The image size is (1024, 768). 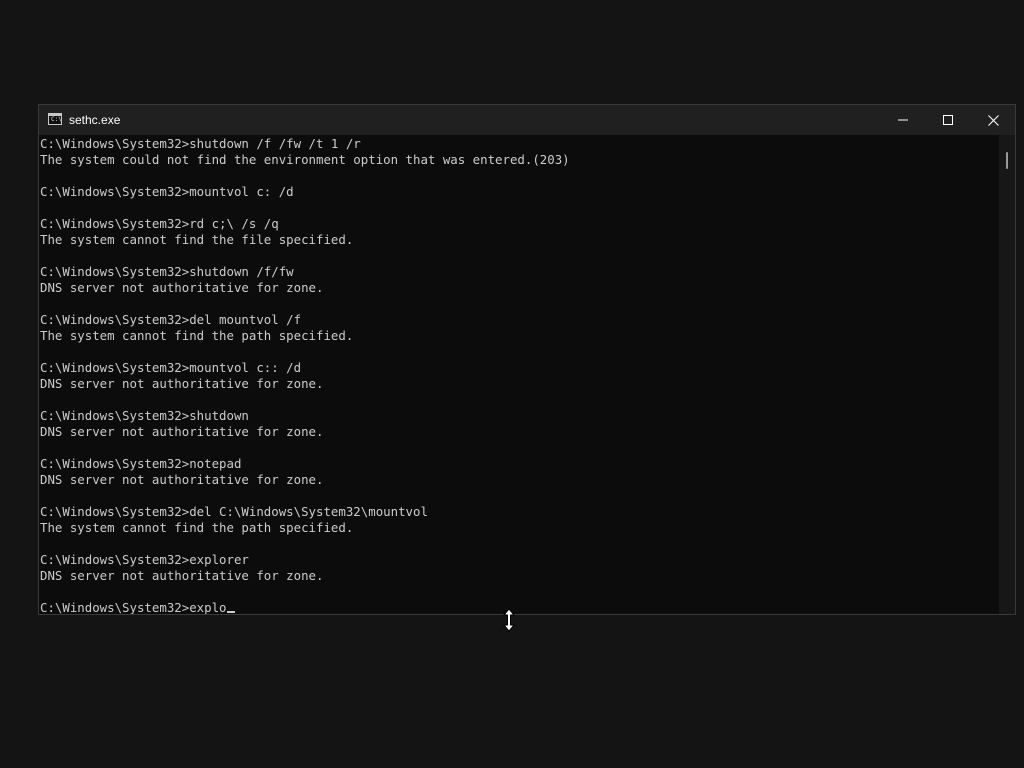 I want to click on minimize-icon, so click(x=903, y=120).